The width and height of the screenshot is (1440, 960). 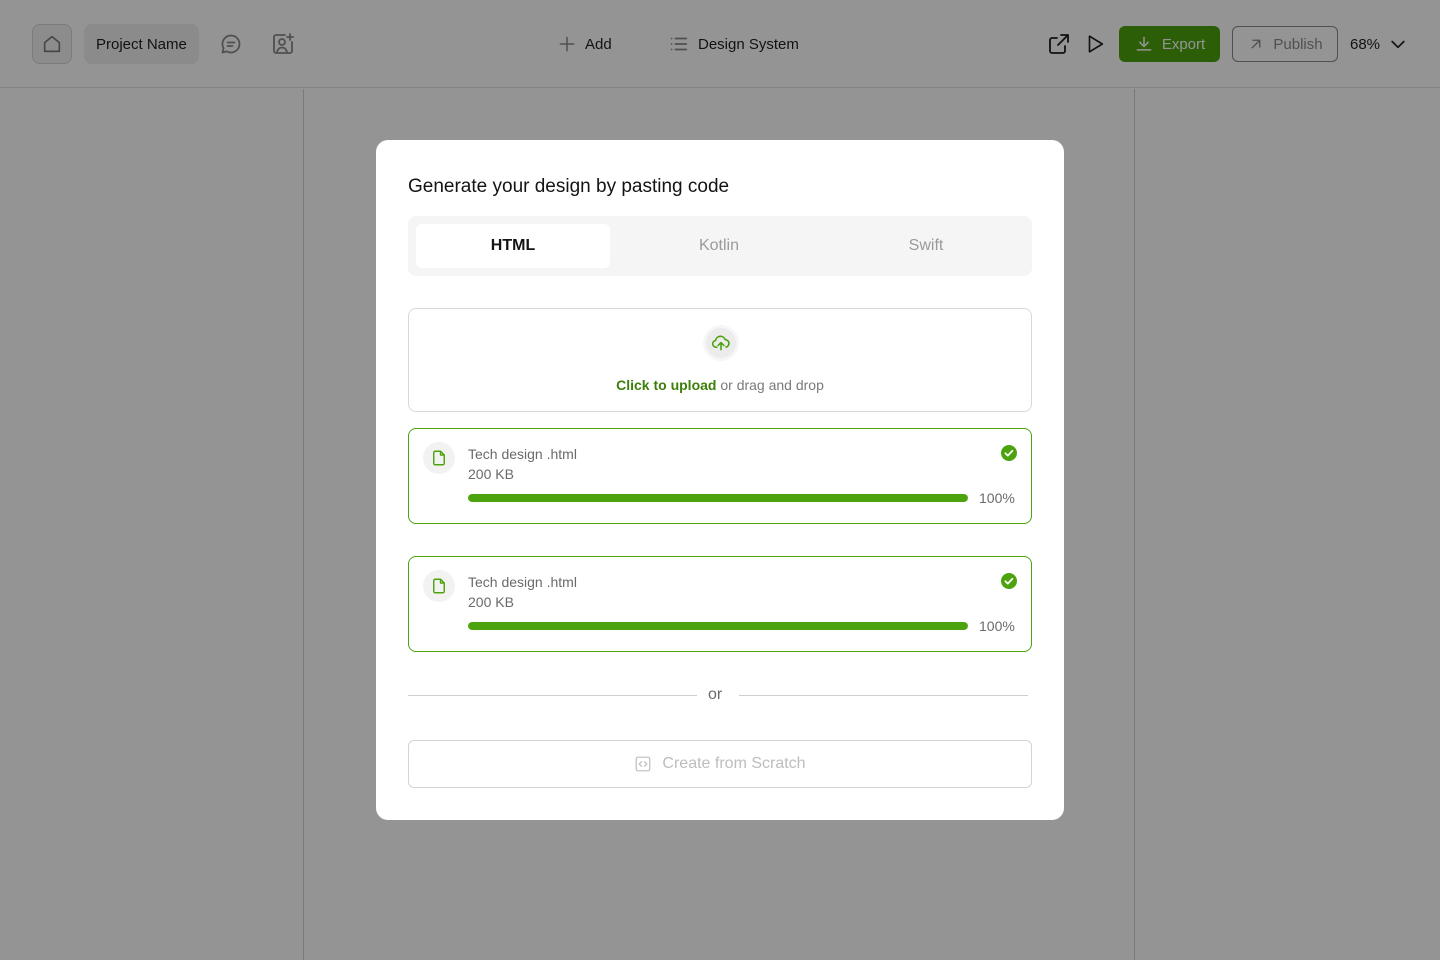 I want to click on upload-dropzone: Click to upload or drag and drop, so click(x=720, y=360).